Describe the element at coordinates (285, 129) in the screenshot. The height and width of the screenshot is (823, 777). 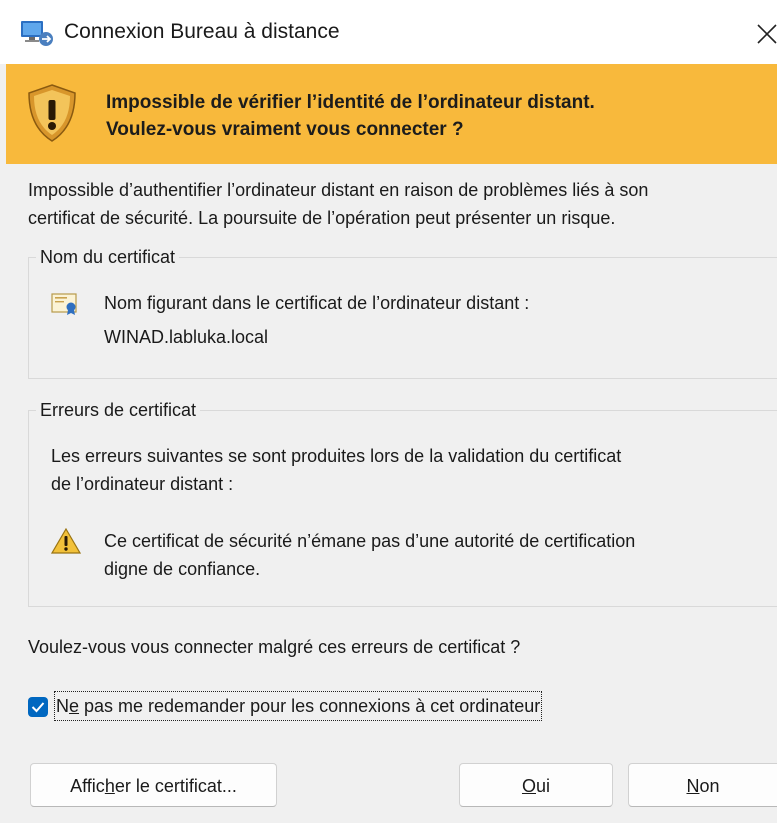
I see `banner-line-2: Voulez-vous vraiment vous connecter ?` at that location.